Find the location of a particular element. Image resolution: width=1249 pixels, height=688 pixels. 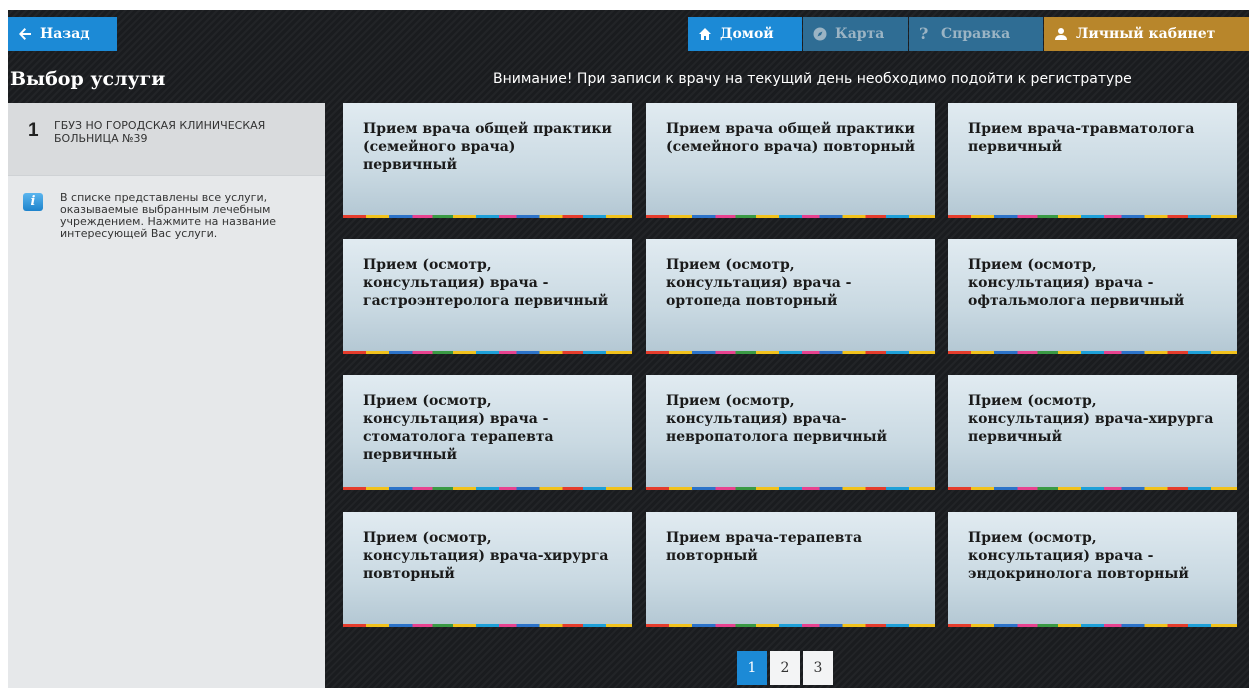

service-tile-label: Прием врача-терапевта повторный is located at coordinates (764, 547).